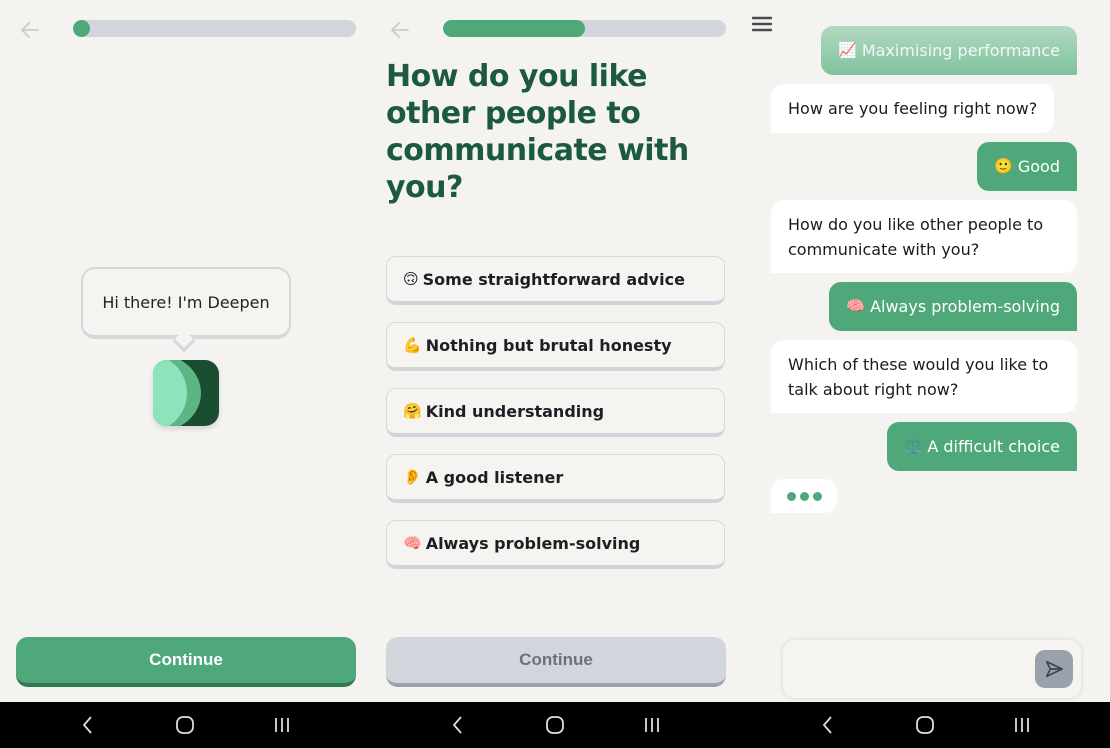  I want to click on option-kind-understanding: 🤗 Kind understanding, so click(555, 412).